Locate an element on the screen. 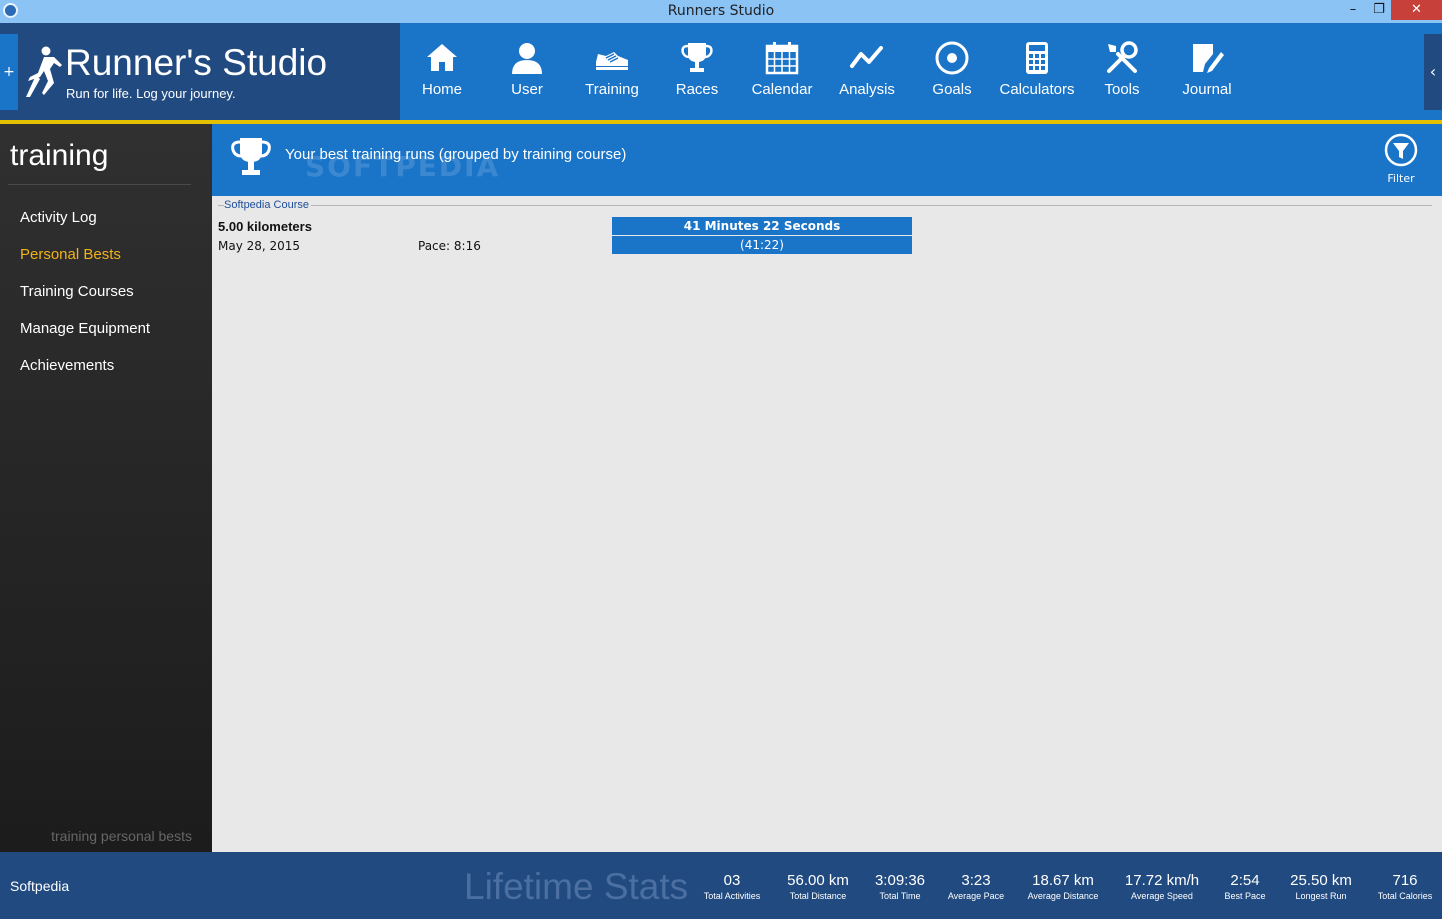  nav-label: Analysis is located at coordinates (867, 89).